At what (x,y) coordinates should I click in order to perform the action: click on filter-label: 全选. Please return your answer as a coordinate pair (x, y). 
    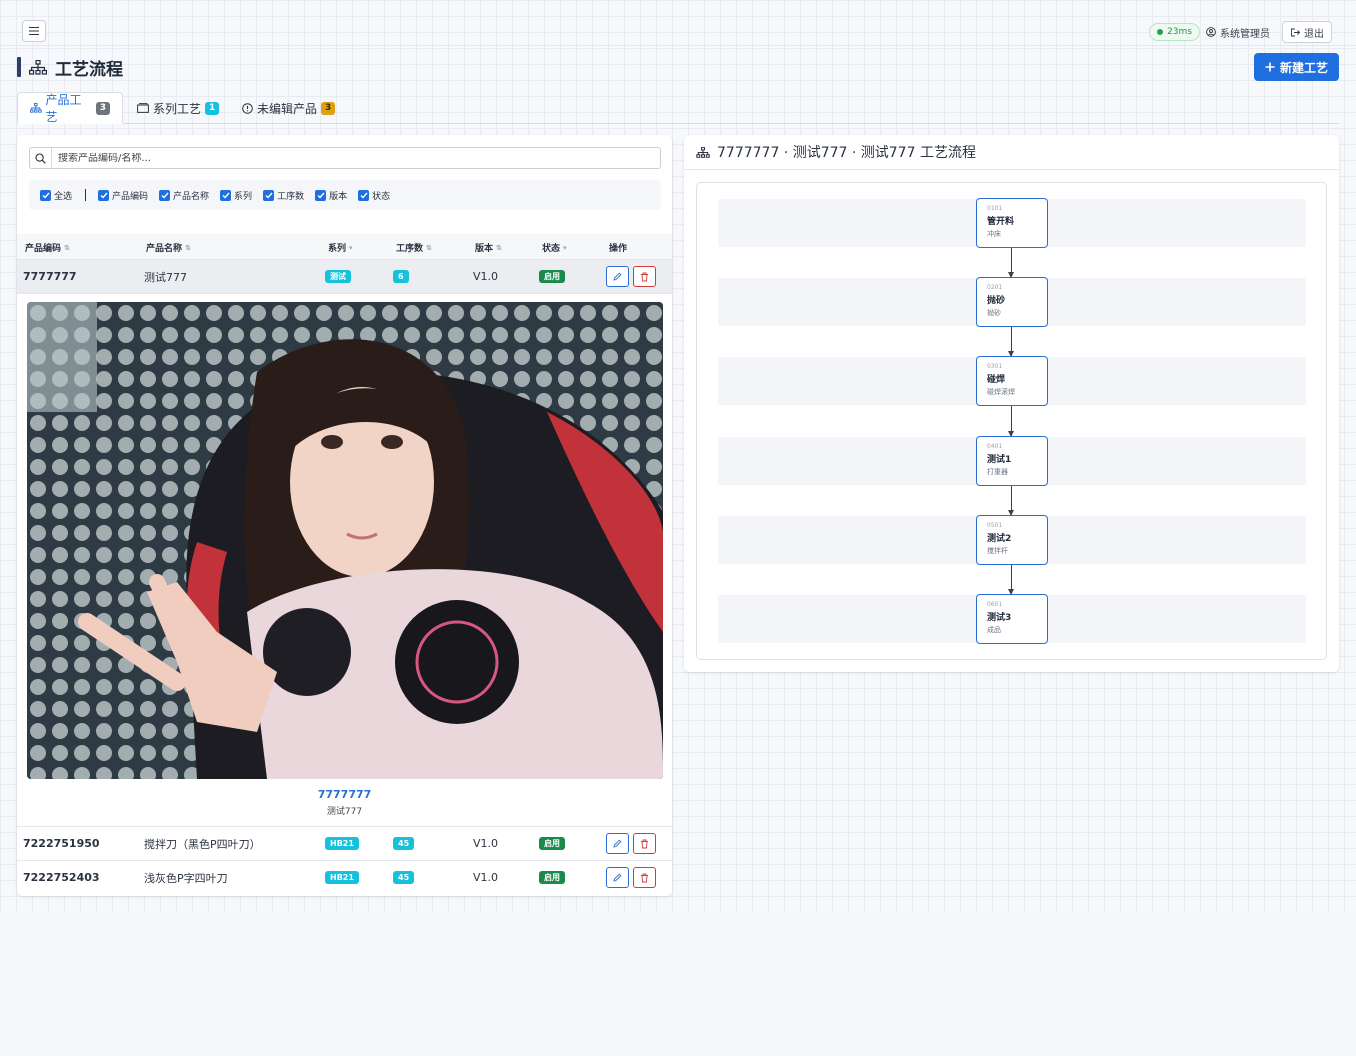
    Looking at the image, I should click on (63, 196).